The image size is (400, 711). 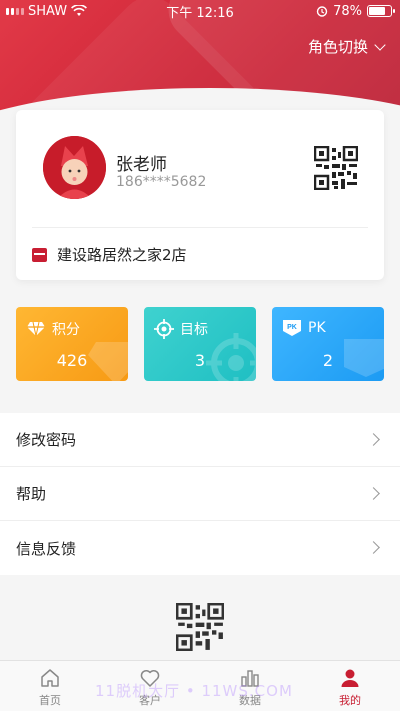 What do you see at coordinates (380, 44) in the screenshot?
I see `chevron-down-icon` at bounding box center [380, 44].